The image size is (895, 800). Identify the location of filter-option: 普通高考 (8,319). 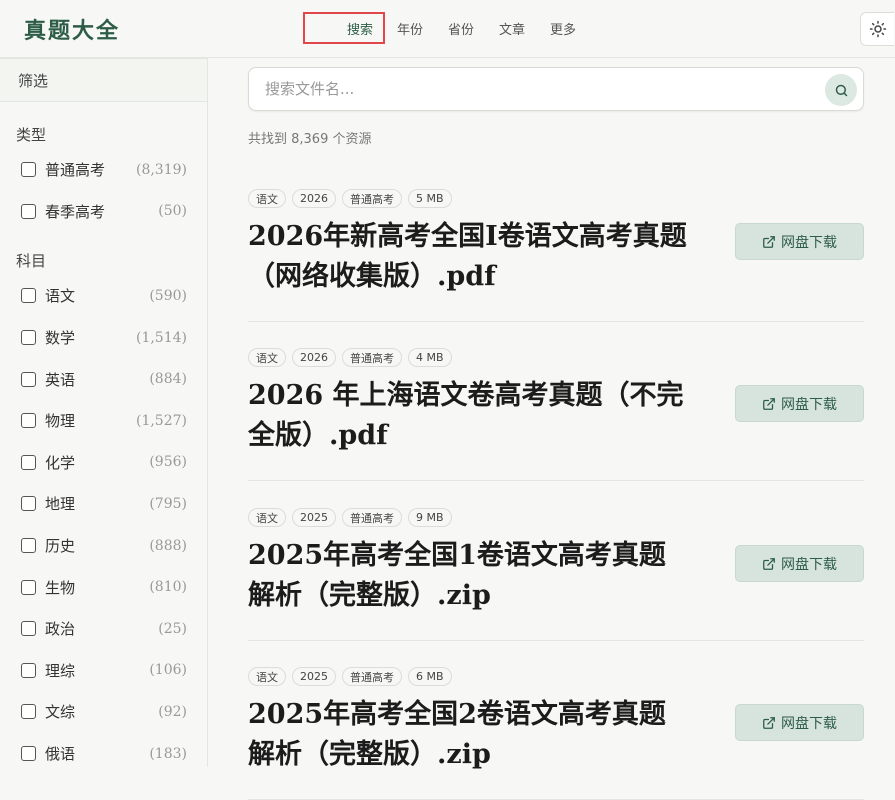
(103, 170).